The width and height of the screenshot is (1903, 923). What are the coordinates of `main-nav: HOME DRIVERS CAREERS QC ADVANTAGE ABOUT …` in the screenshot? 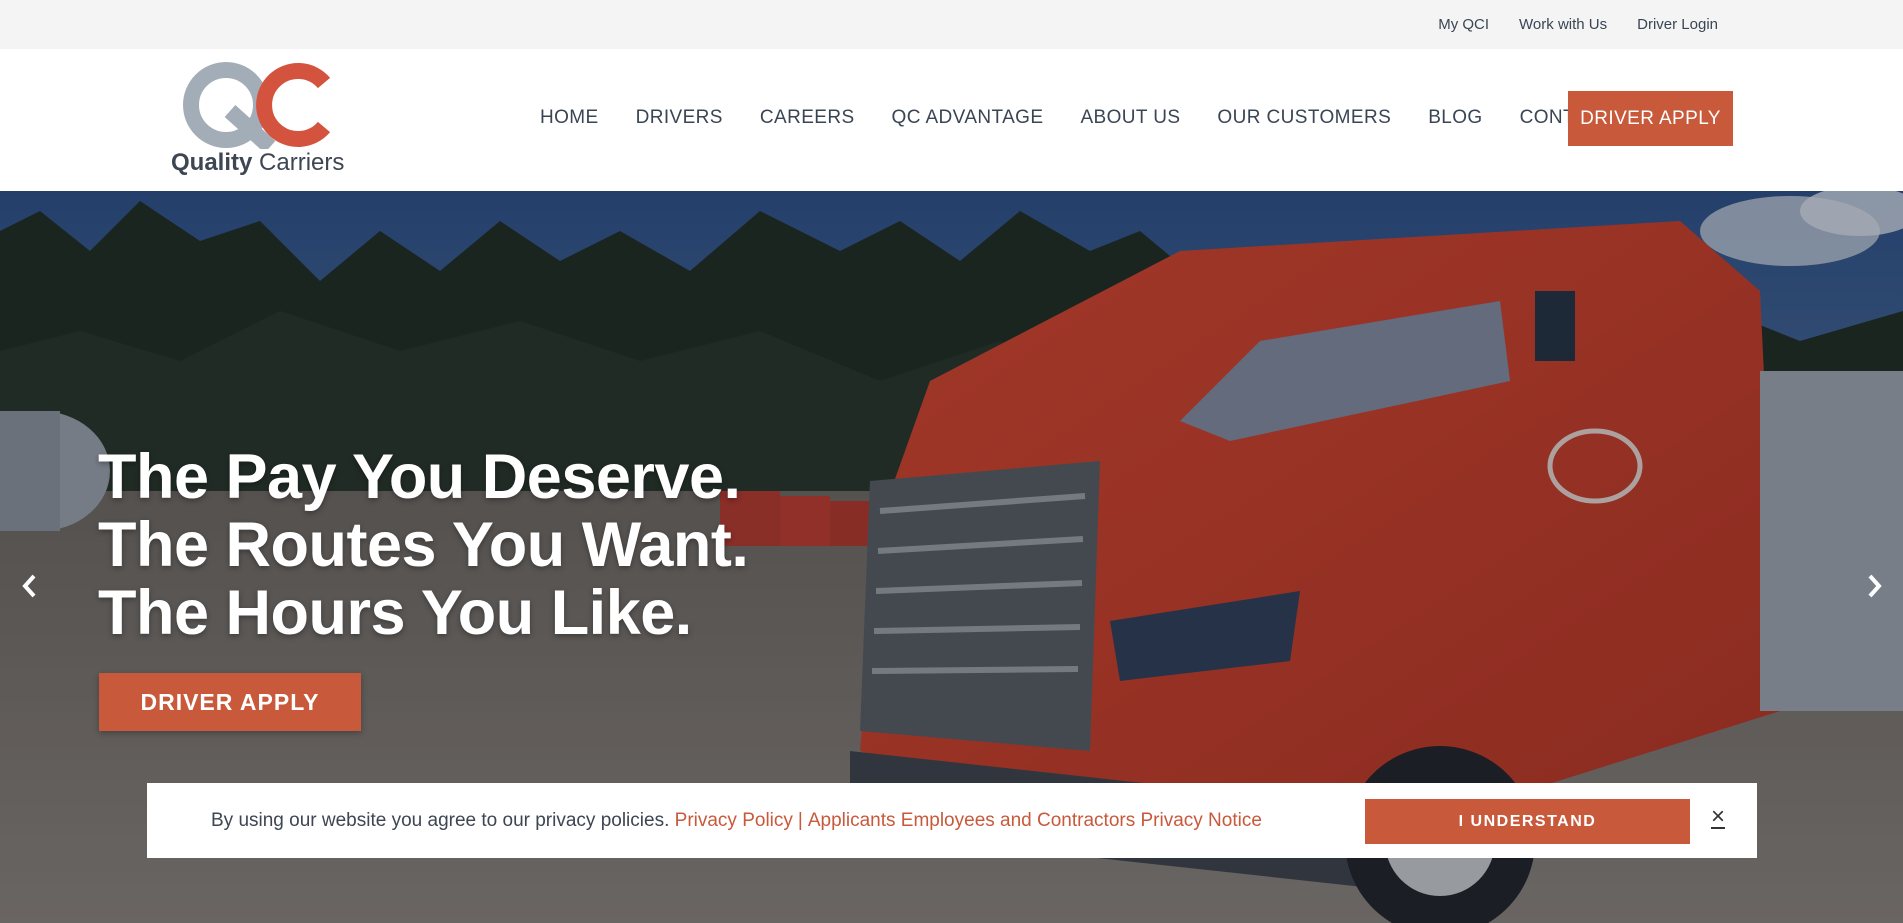 It's located at (1095, 118).